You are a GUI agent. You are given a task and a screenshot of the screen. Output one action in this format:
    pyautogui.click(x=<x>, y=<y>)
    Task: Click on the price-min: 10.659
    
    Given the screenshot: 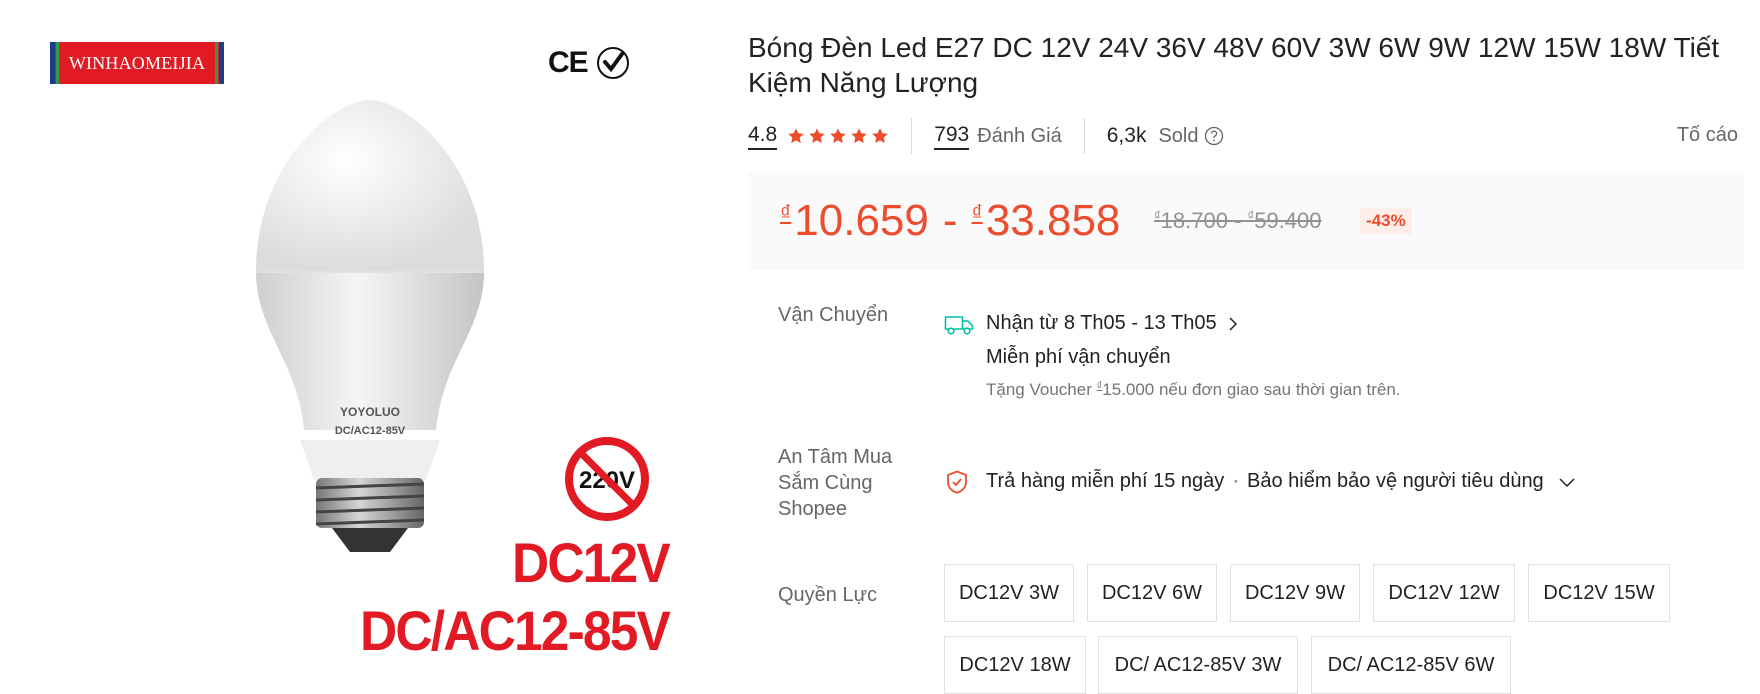 What is the action you would take?
    pyautogui.click(x=861, y=220)
    